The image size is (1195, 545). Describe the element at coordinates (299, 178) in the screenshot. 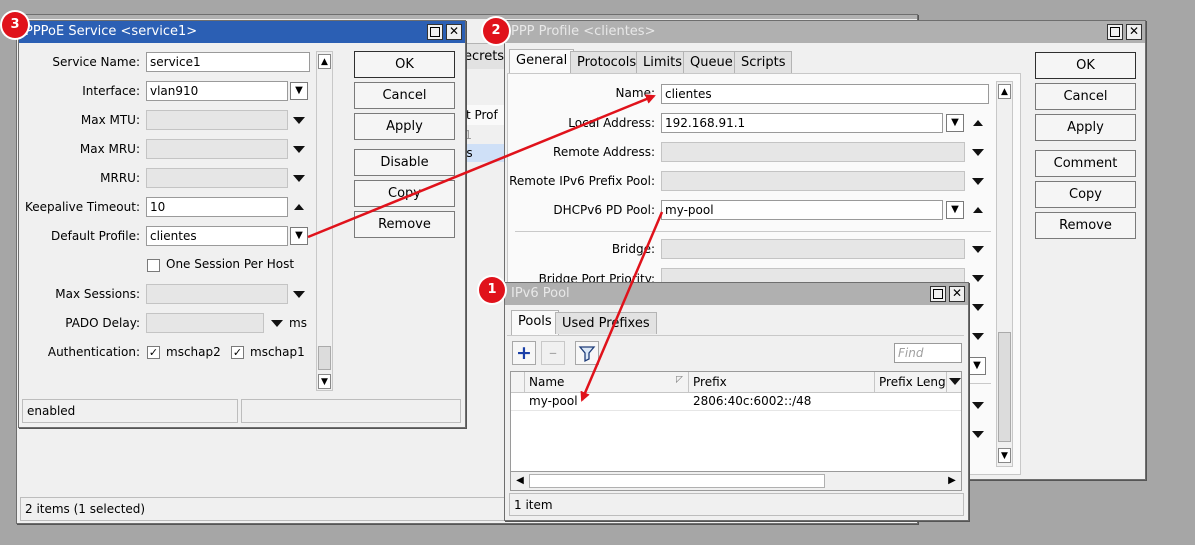

I see `mrru-expand-icon` at that location.